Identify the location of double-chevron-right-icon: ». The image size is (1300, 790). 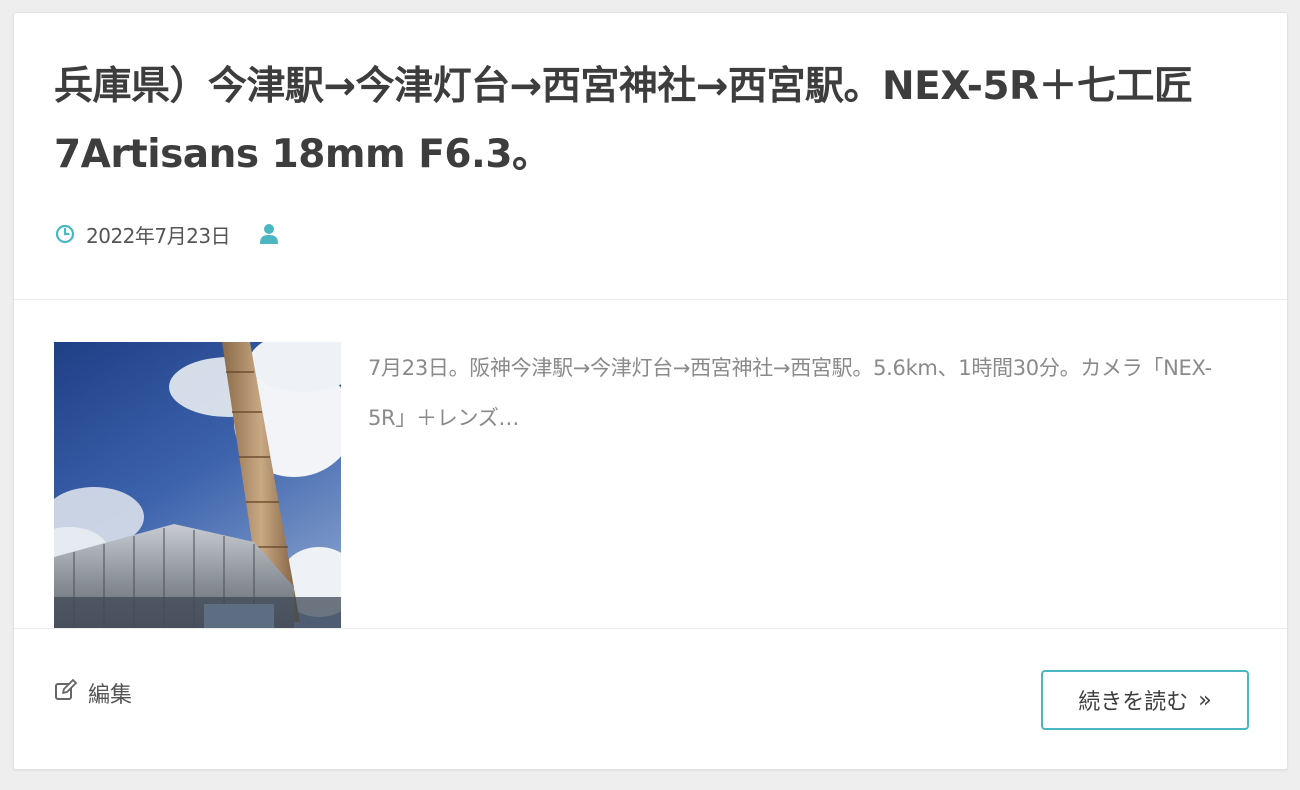
(1205, 700).